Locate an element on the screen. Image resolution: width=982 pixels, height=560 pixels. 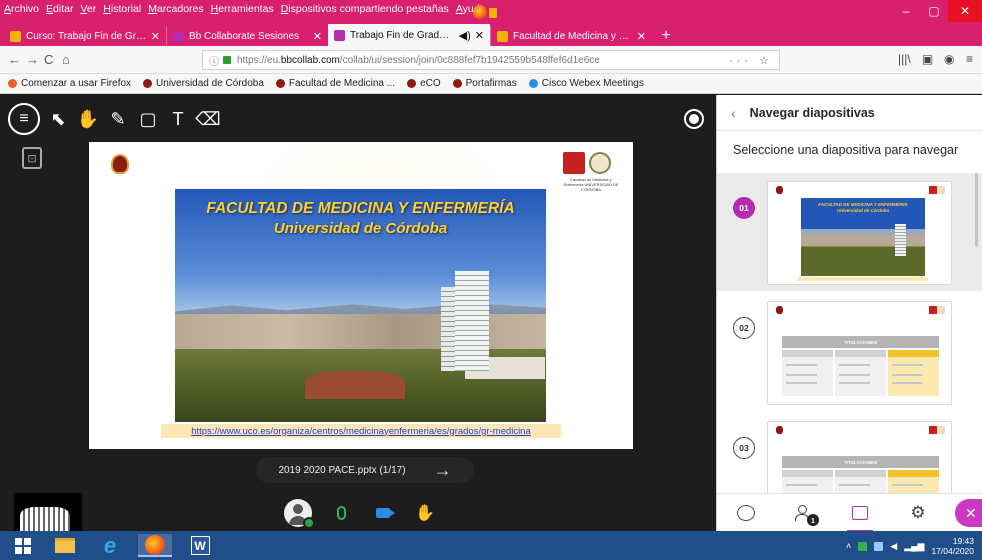
menu-archivo: Archivo is located at coordinates (21, 10).